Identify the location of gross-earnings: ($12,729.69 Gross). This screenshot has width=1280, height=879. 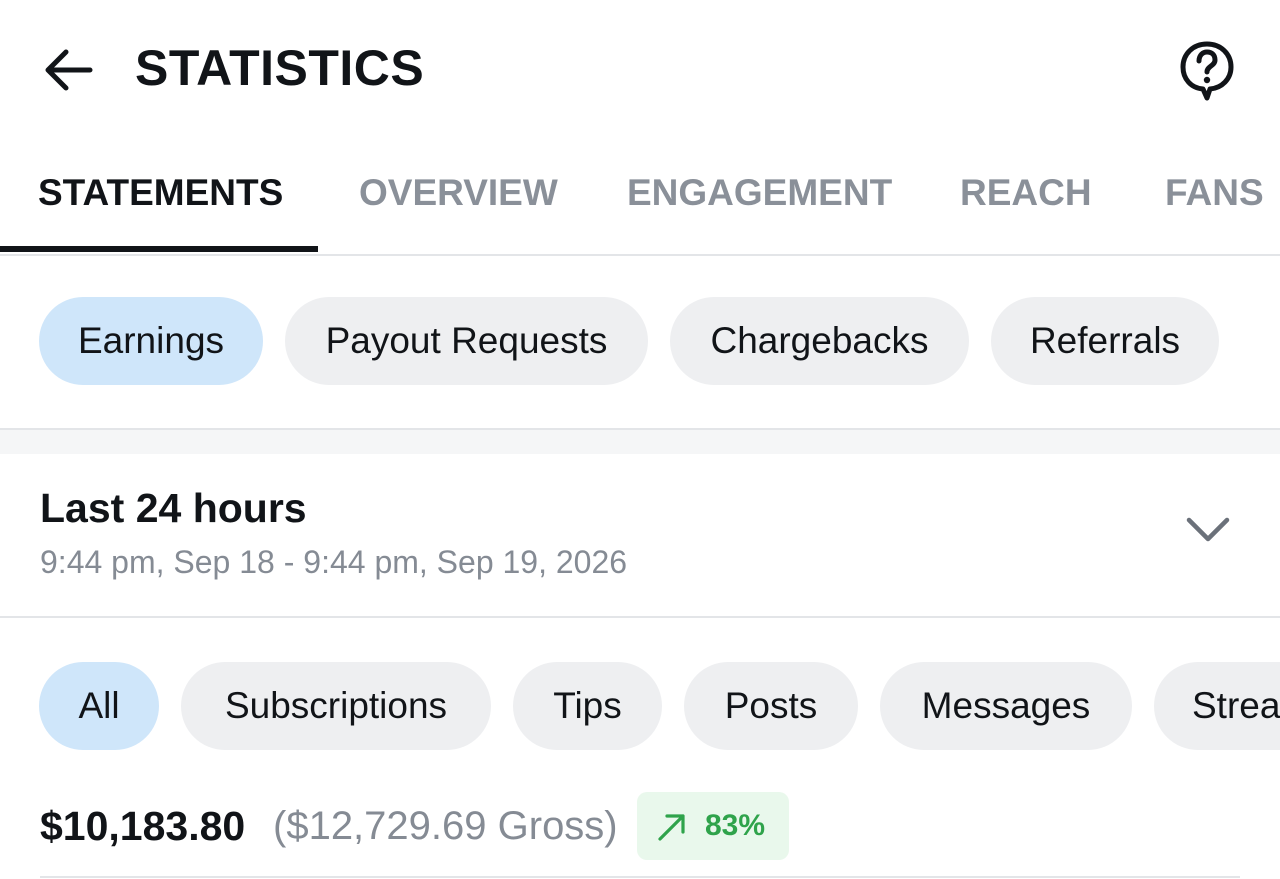
(445, 826).